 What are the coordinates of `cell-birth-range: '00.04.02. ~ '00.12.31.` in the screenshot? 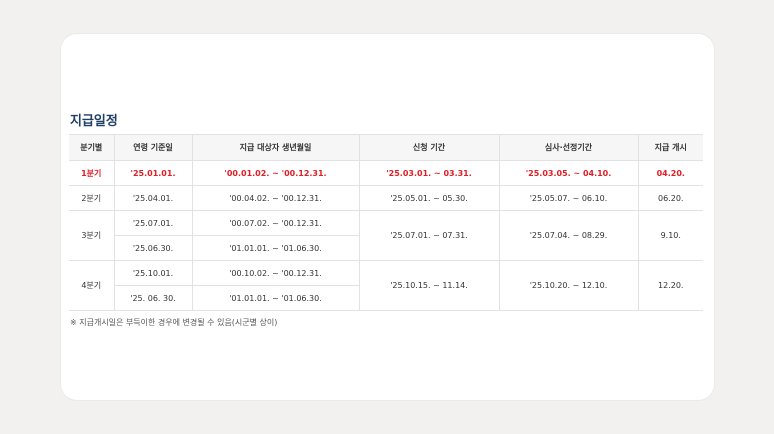 It's located at (275, 198).